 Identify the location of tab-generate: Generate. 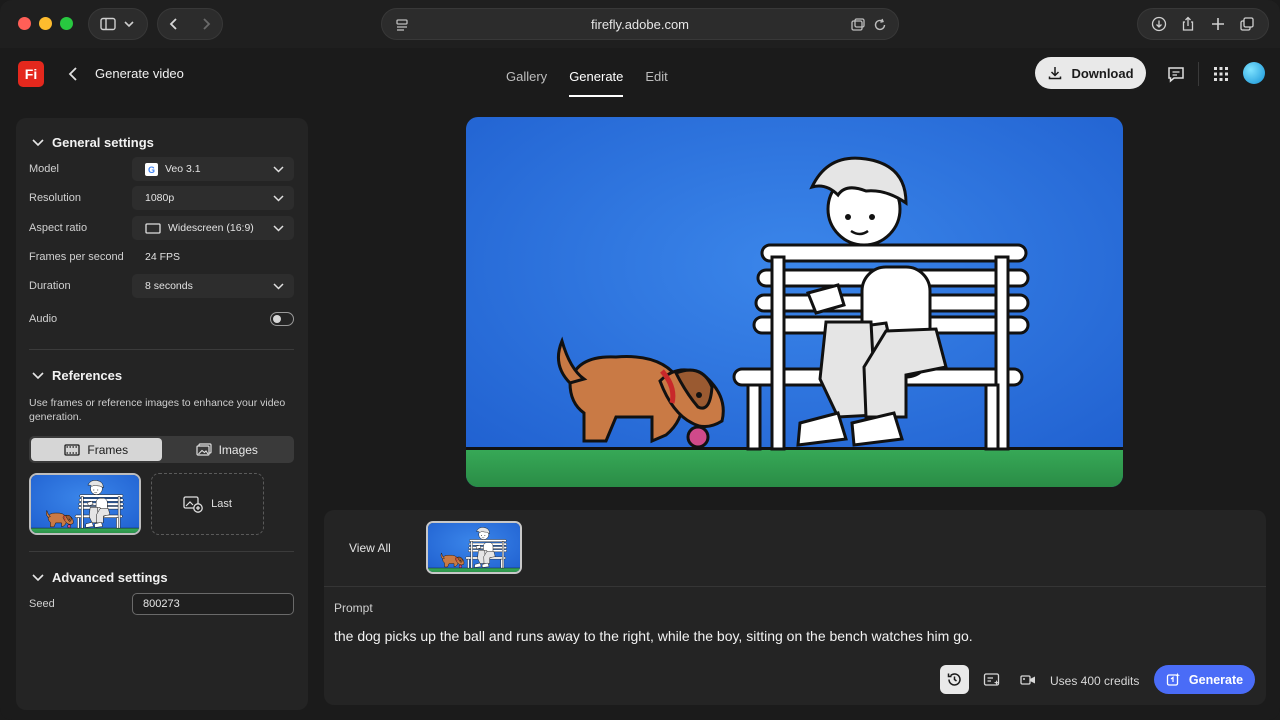
(596, 74).